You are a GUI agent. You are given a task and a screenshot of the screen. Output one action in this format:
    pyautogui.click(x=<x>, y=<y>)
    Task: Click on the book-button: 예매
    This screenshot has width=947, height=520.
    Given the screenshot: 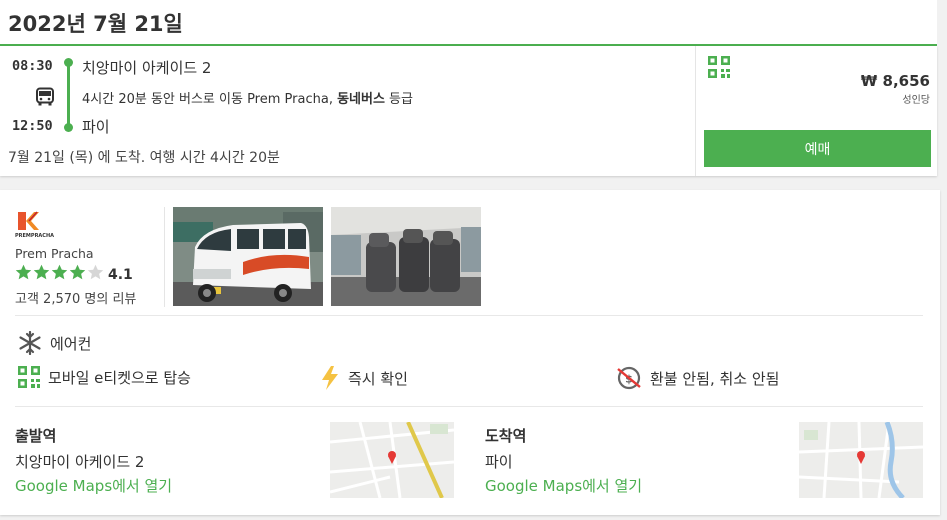 What is the action you would take?
    pyautogui.click(x=817, y=148)
    